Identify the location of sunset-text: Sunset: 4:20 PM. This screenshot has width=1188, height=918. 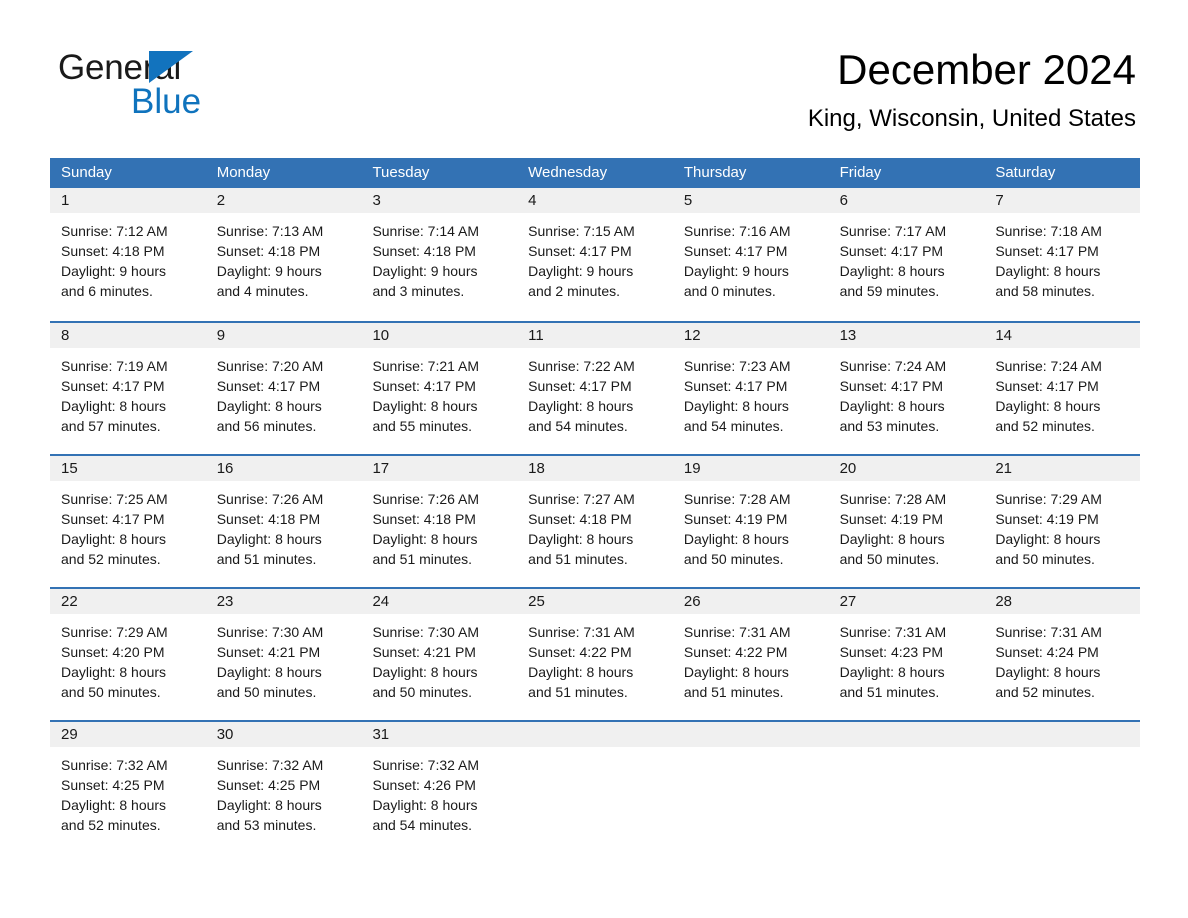
(113, 652).